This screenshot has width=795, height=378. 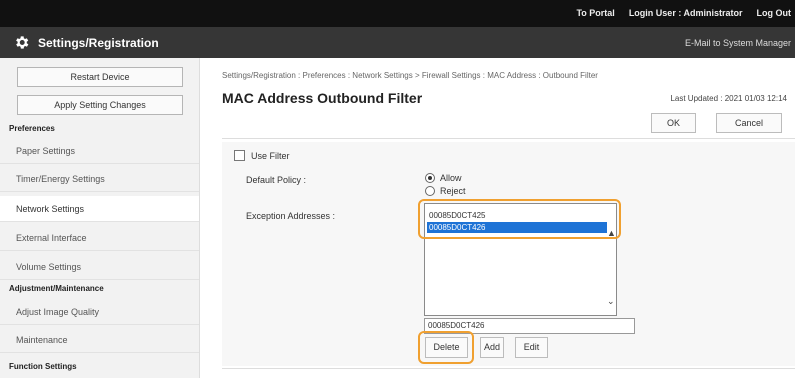 I want to click on last-updated-label: Last Updated : 2021 01/03 12:14, so click(x=728, y=98).